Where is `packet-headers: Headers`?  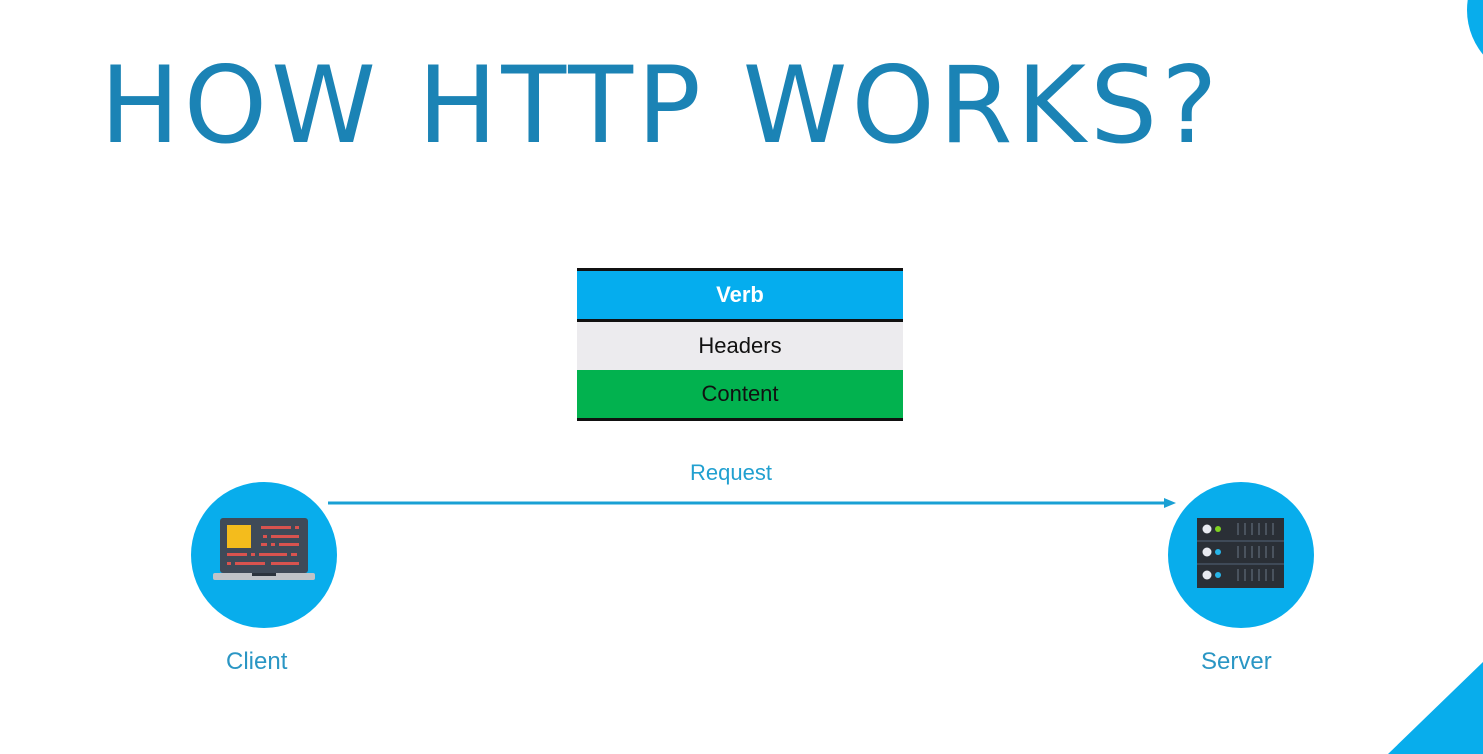
packet-headers: Headers is located at coordinates (740, 346).